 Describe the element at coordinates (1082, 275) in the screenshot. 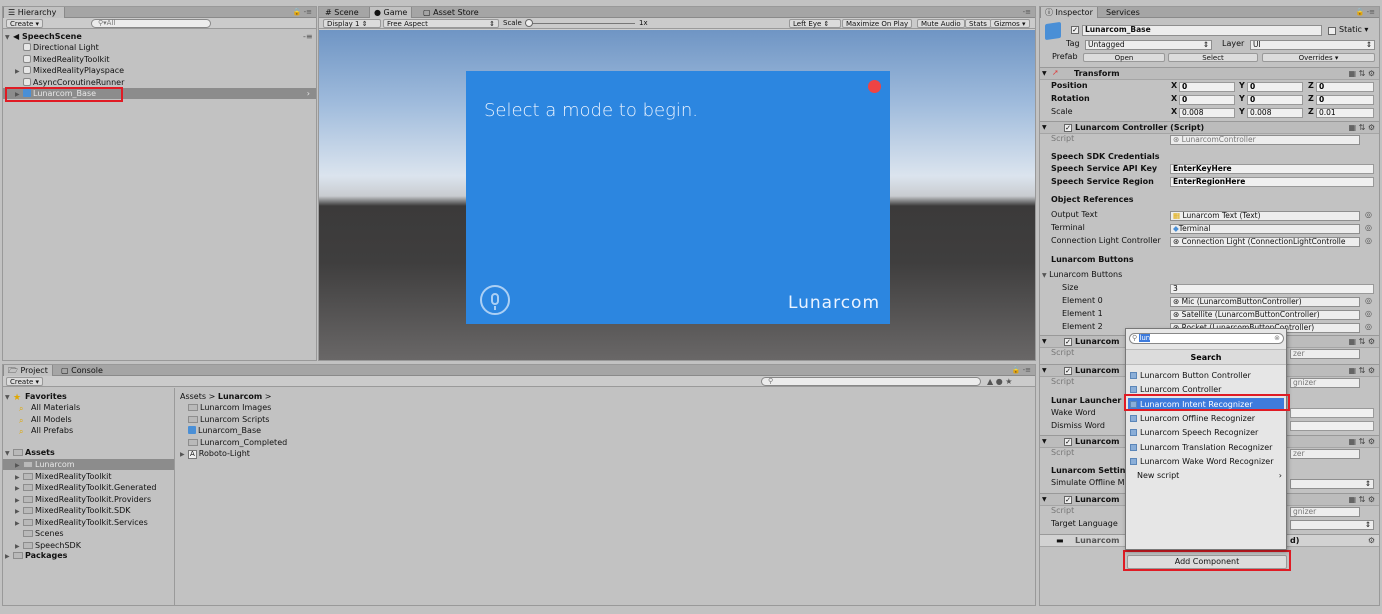

I see `buttons-foldout: ▼ Lunarcom Buttons` at that location.